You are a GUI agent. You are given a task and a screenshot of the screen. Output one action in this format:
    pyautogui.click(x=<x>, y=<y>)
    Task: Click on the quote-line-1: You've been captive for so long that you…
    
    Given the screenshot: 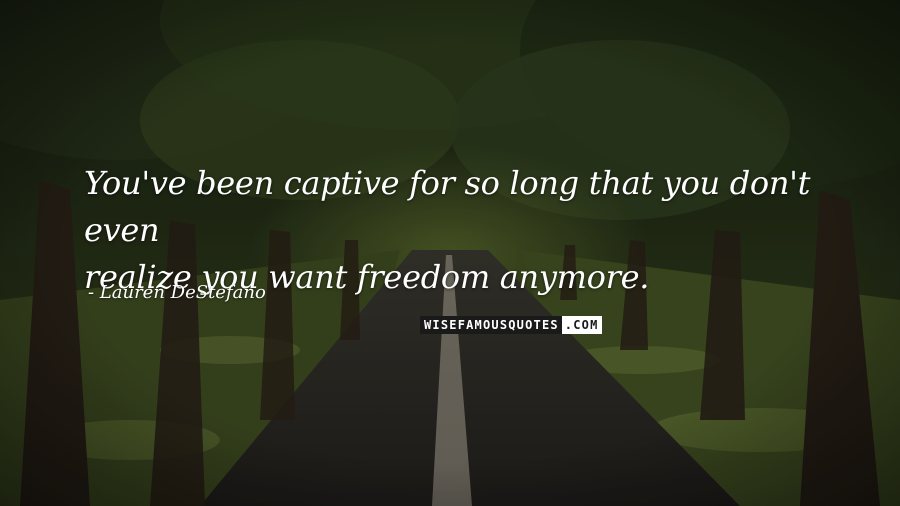 What is the action you would take?
    pyautogui.click(x=447, y=206)
    